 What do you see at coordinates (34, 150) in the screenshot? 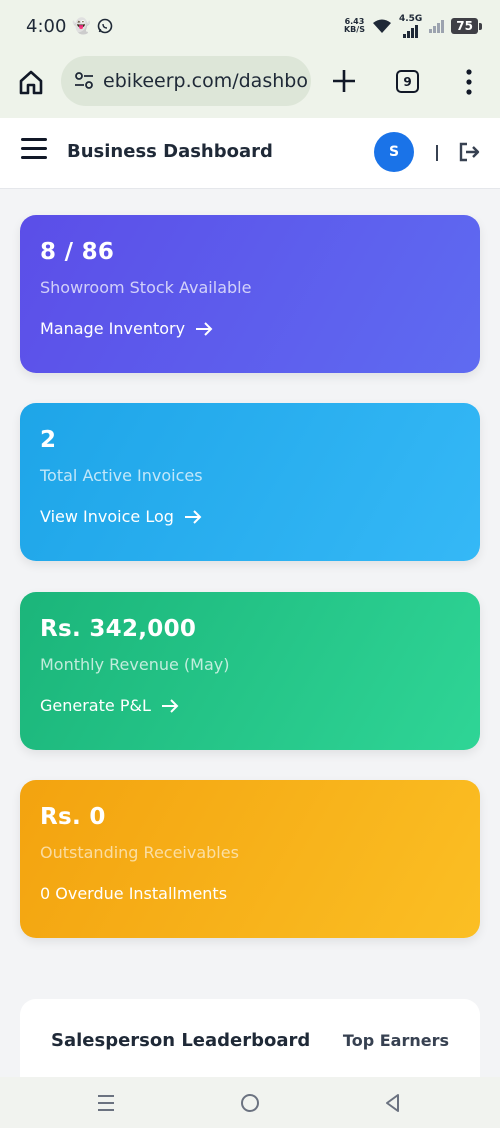
I see `hamburger-menu-icon` at bounding box center [34, 150].